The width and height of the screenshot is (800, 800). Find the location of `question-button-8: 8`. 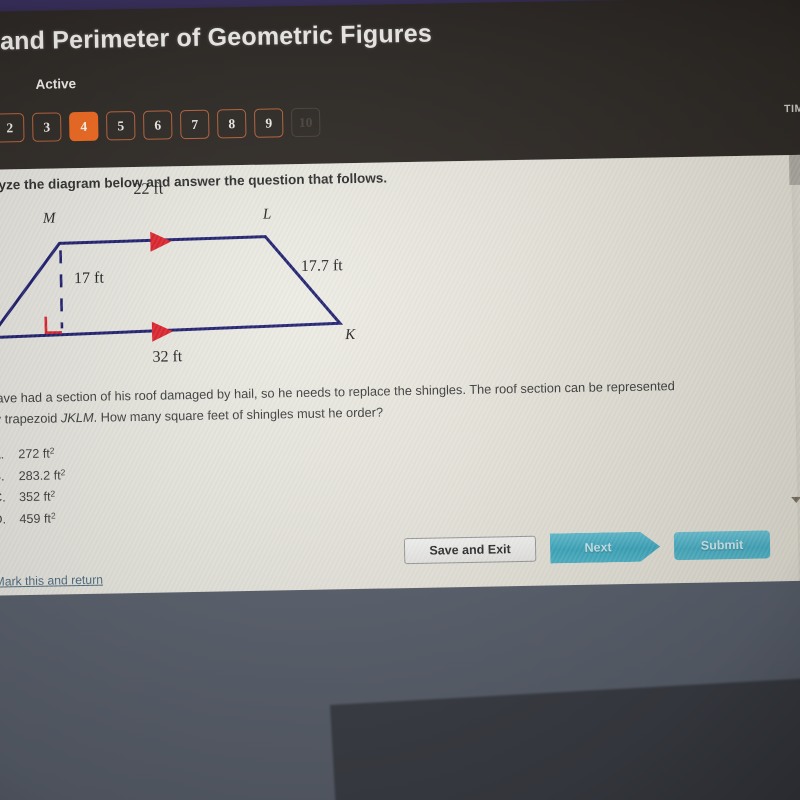

question-button-8: 8 is located at coordinates (231, 123).